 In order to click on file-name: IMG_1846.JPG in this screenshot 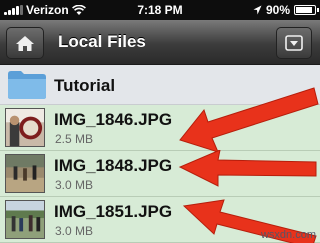, I will do `click(113, 119)`.